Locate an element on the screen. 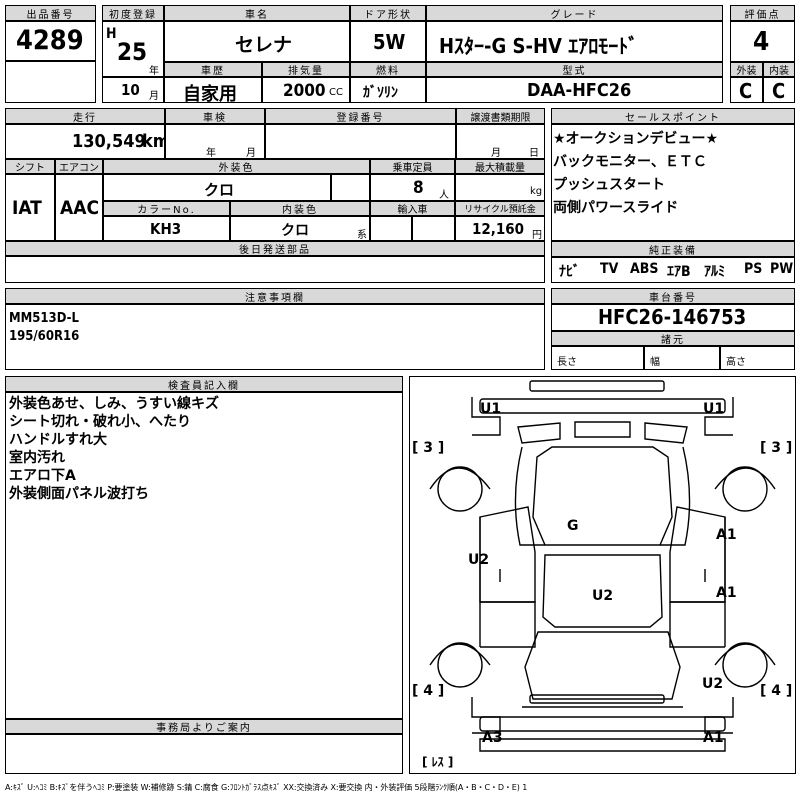 Image resolution: width=800 pixels, height=800 pixels. mark-u2-left: U2 is located at coordinates (479, 560).